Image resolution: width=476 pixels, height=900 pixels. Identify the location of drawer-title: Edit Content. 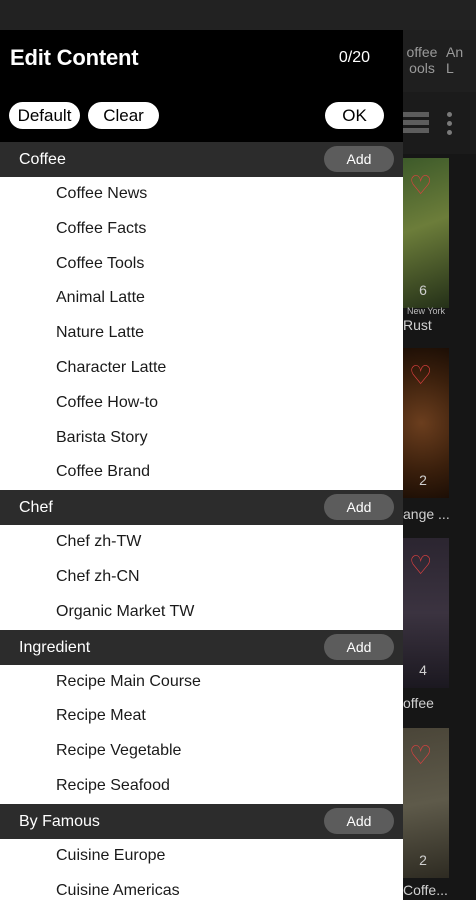
(74, 57).